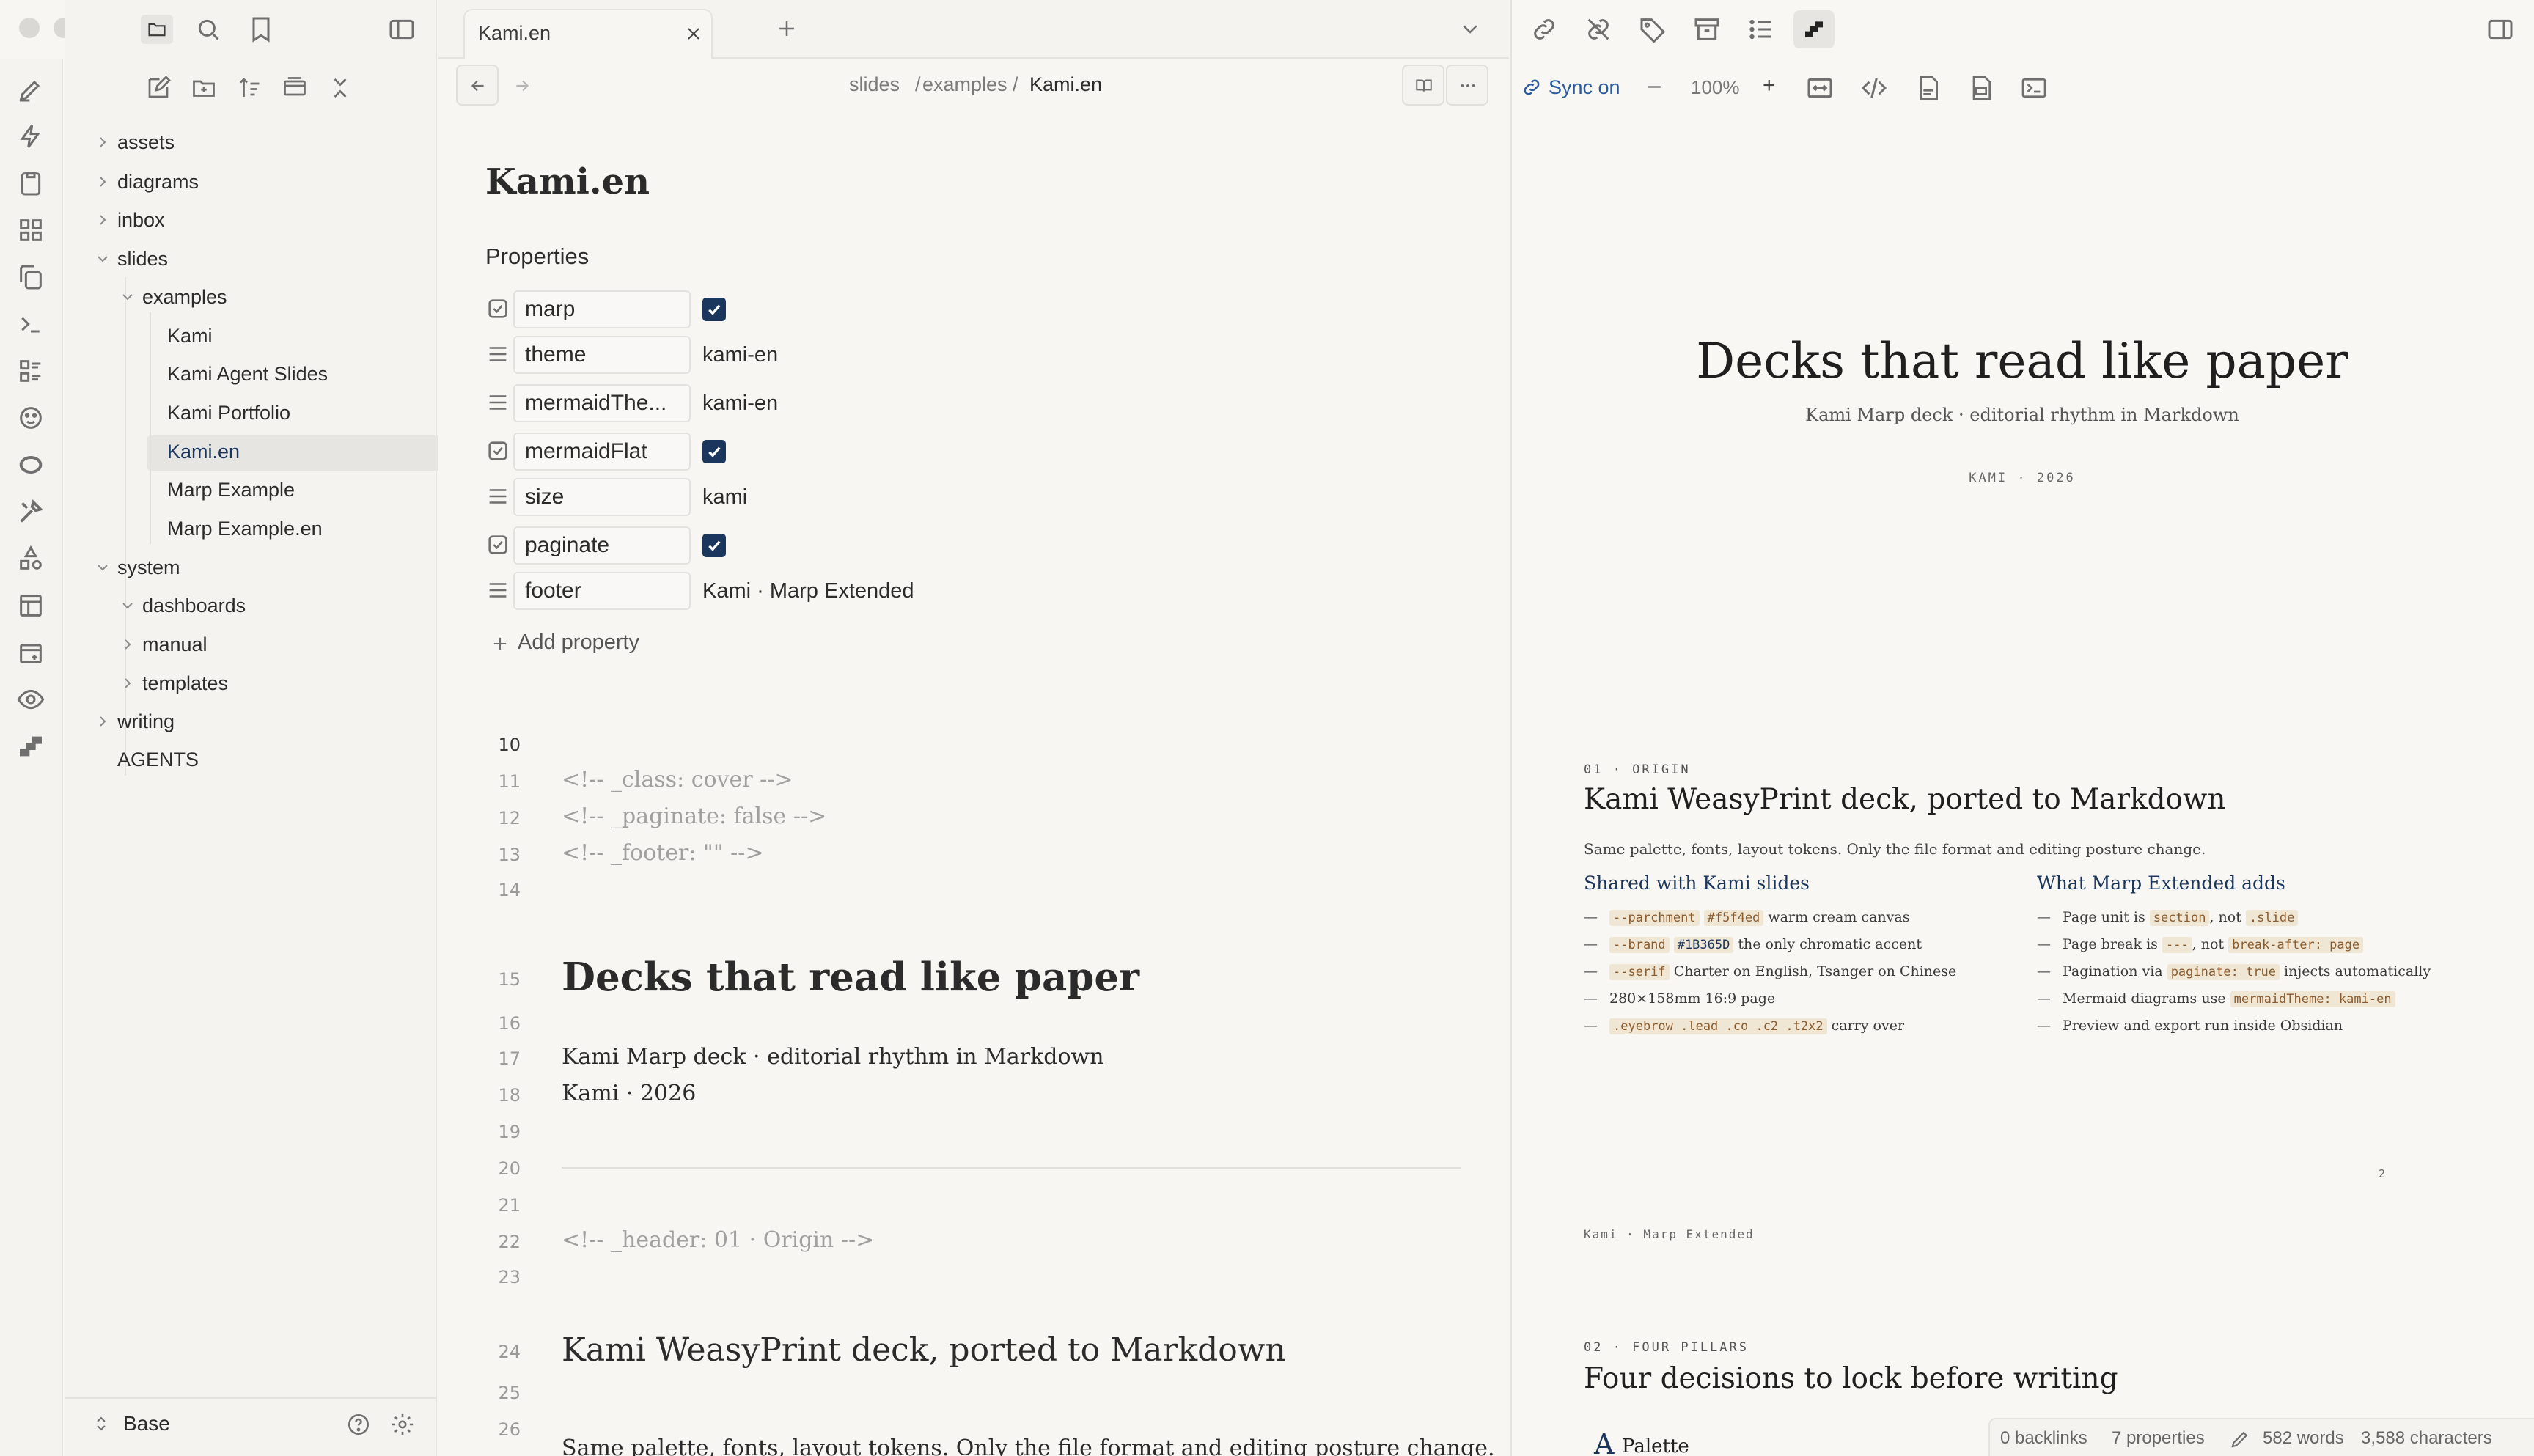 This screenshot has width=2534, height=1456. Describe the element at coordinates (2240, 1439) in the screenshot. I see `pencil-icon` at that location.